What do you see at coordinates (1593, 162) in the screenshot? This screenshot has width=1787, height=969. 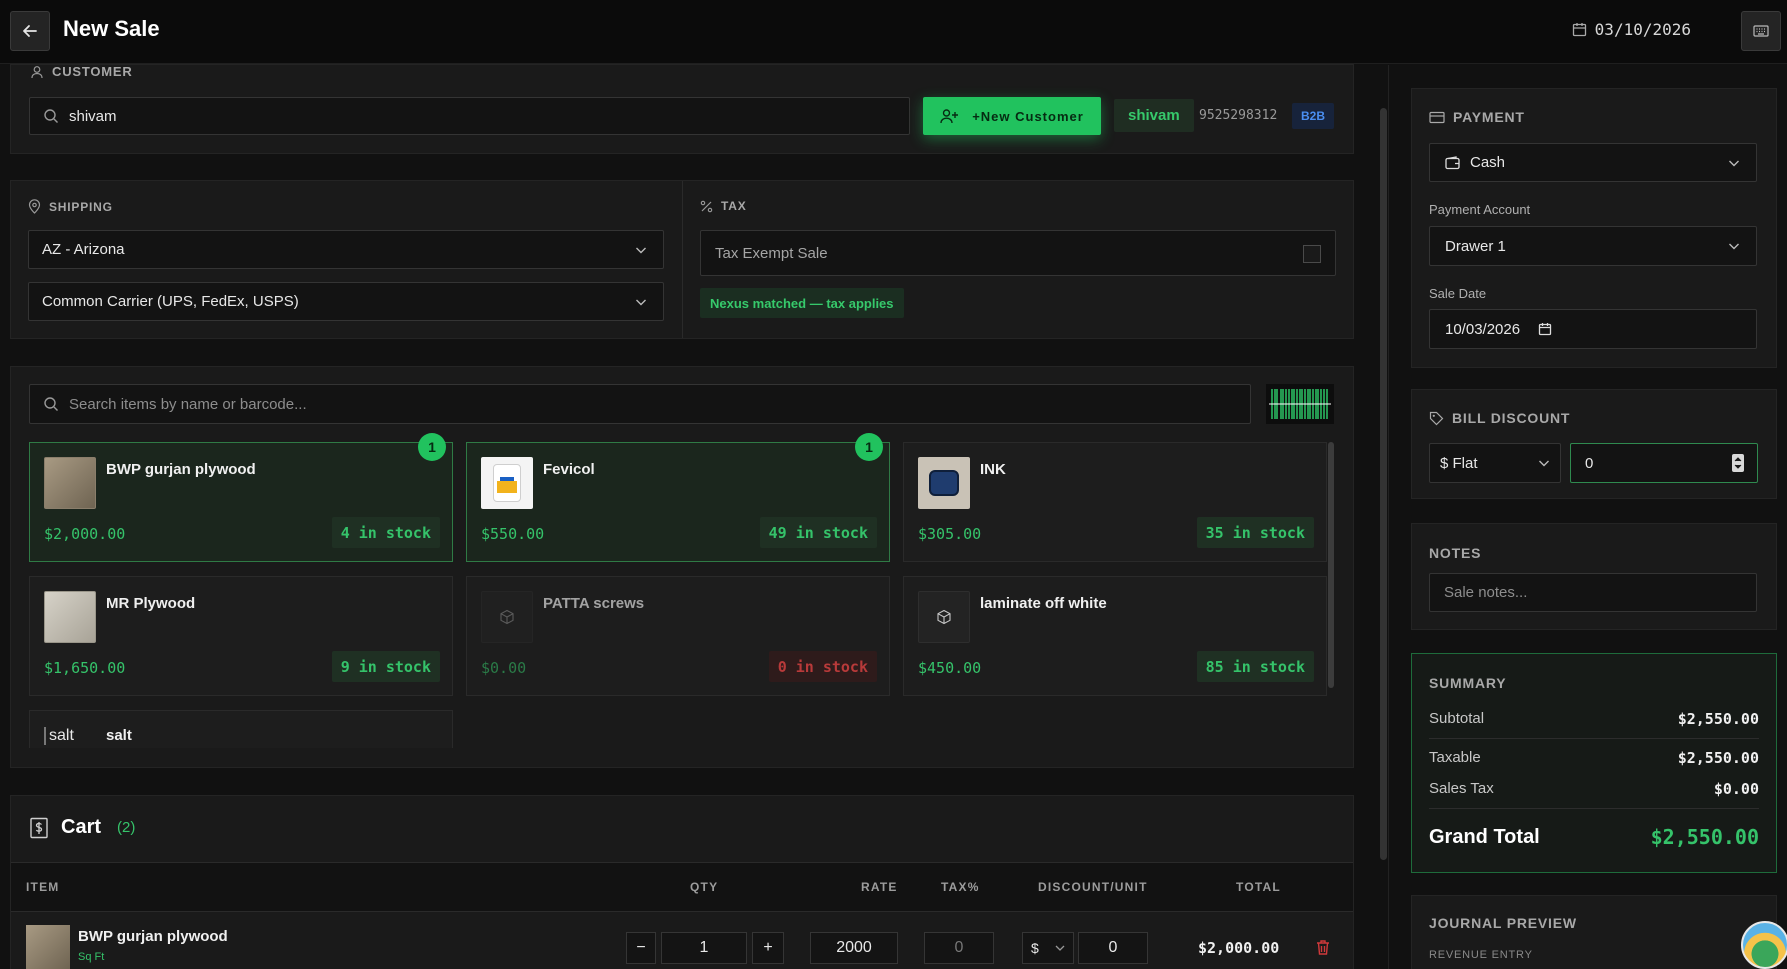 I see `payment-method-select: Cash` at bounding box center [1593, 162].